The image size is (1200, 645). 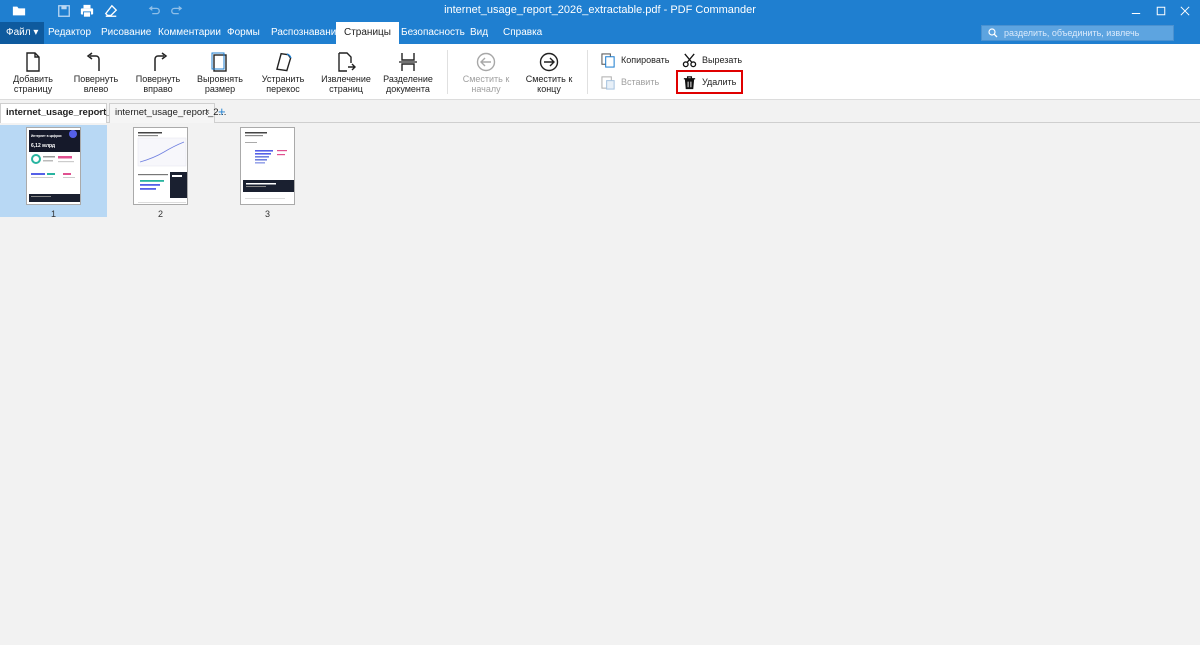 What do you see at coordinates (1185, 11) in the screenshot?
I see `close-window-icon` at bounding box center [1185, 11].